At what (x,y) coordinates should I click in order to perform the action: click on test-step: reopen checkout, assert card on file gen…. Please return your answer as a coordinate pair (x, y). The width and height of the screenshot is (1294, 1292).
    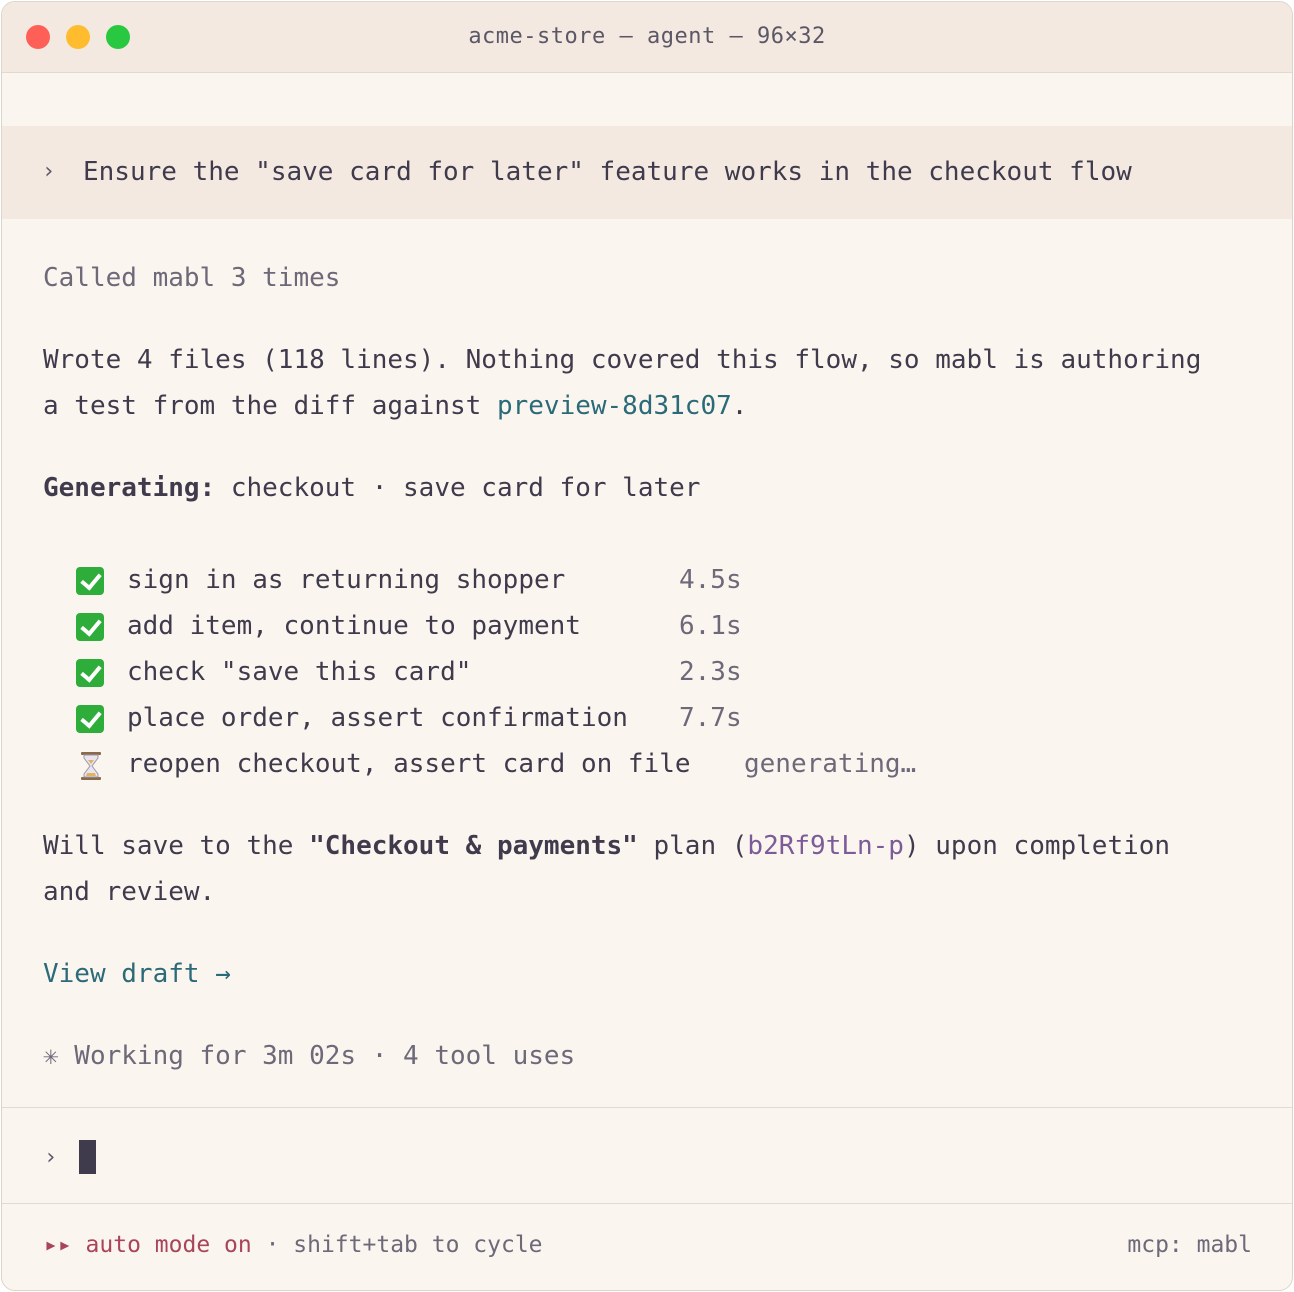
    Looking at the image, I should click on (496, 764).